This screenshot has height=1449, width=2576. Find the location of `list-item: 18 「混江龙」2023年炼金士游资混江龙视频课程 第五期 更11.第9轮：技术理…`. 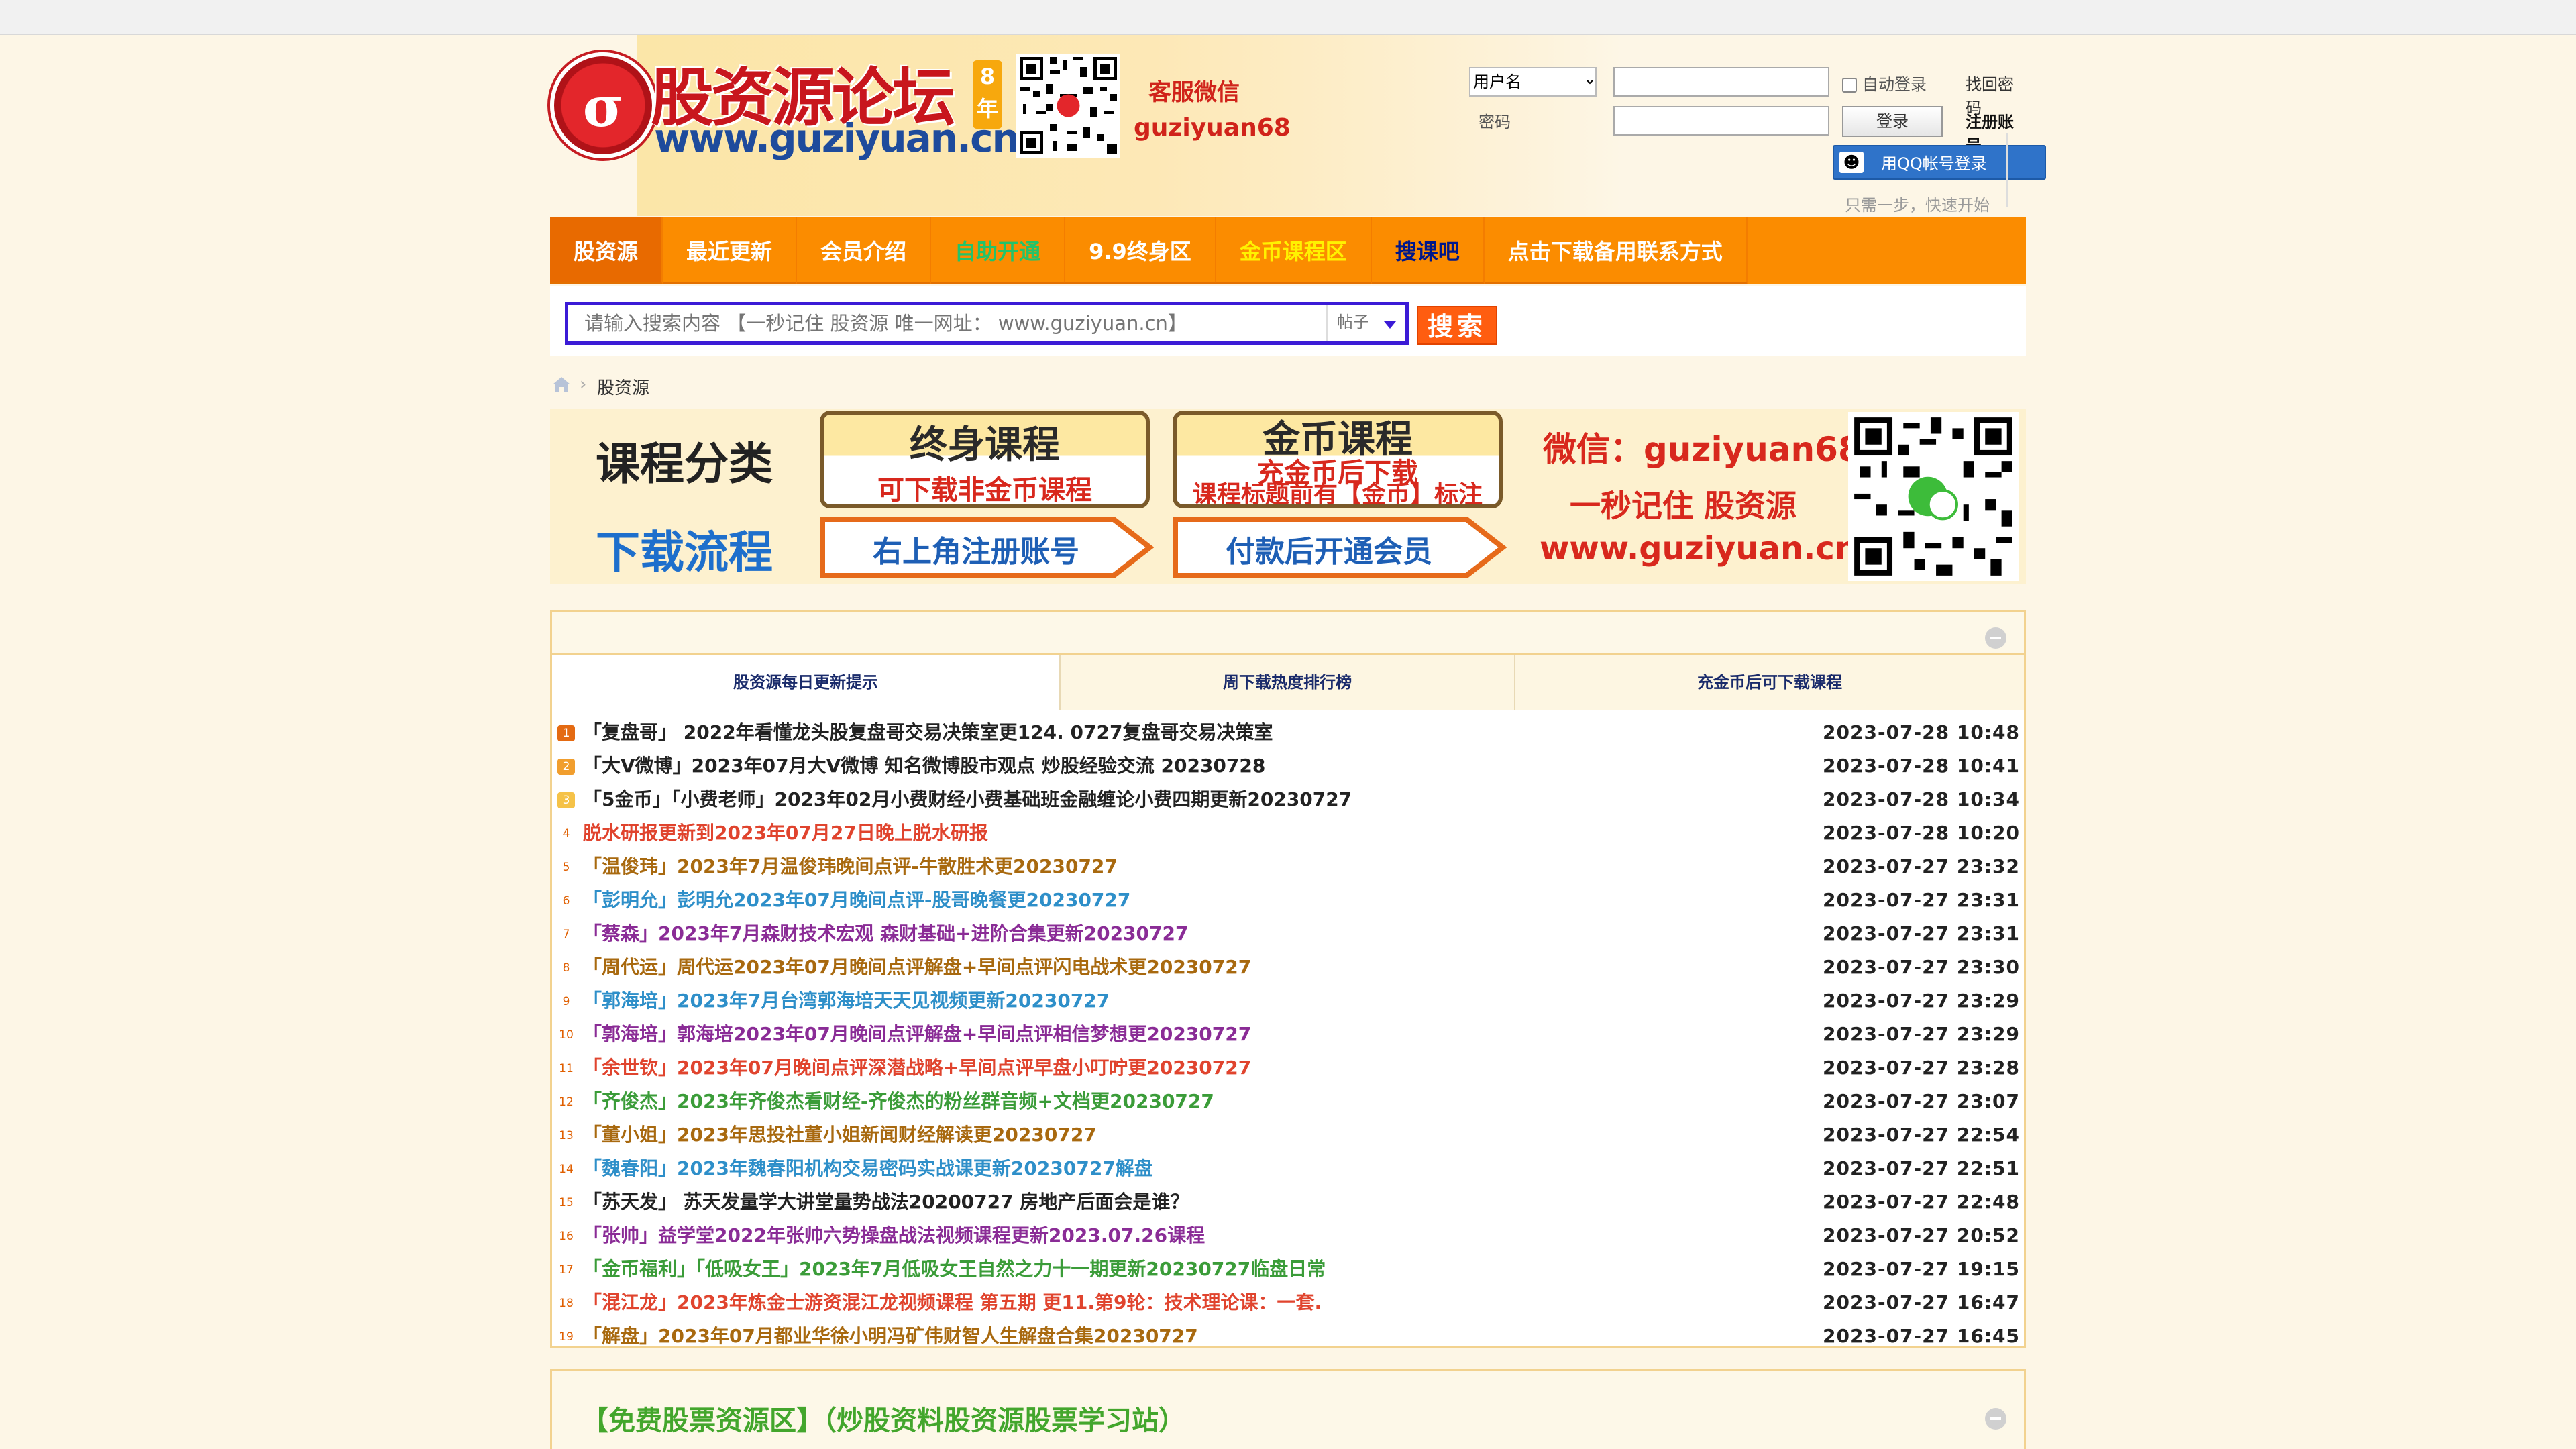

list-item: 18 「混江龙」2023年炼金士游资混江龙视频课程 第五期 更11.第9轮：技术理… is located at coordinates (1288, 1303).